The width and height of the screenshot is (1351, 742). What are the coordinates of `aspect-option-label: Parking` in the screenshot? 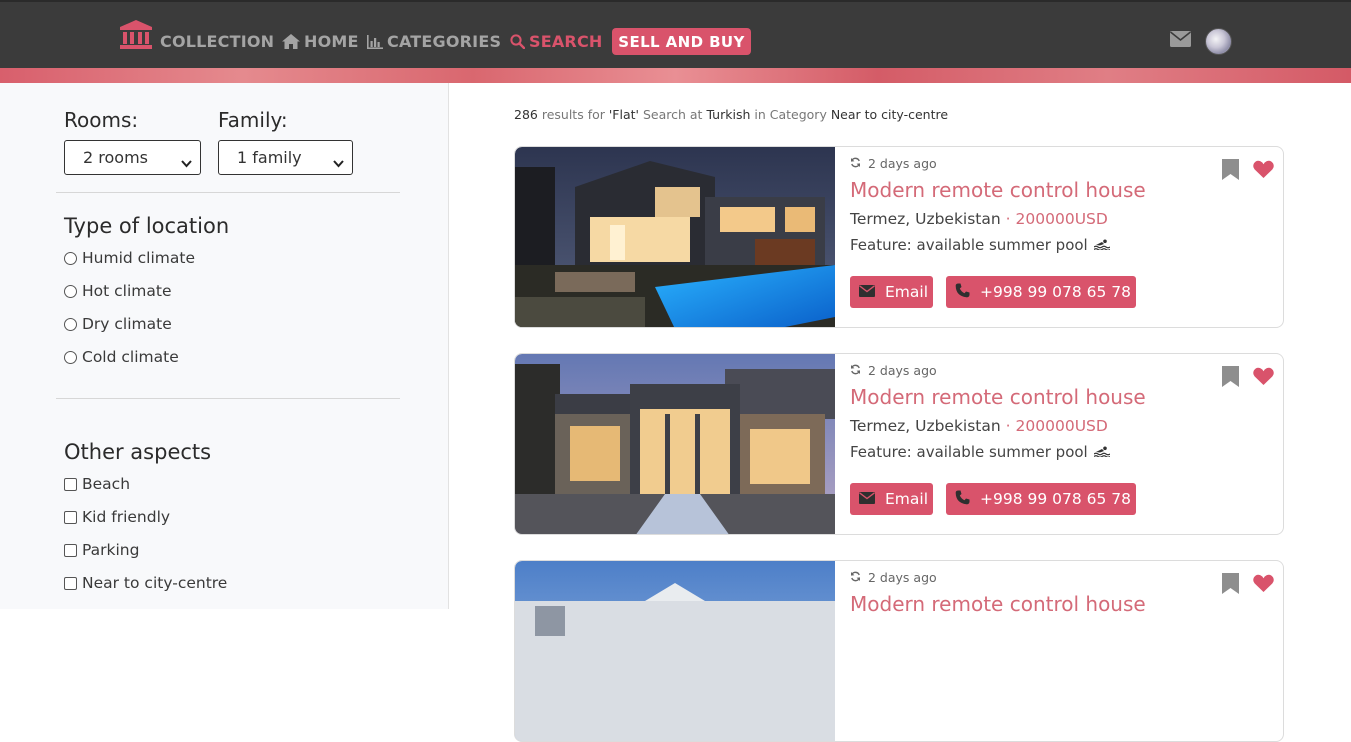 It's located at (111, 550).